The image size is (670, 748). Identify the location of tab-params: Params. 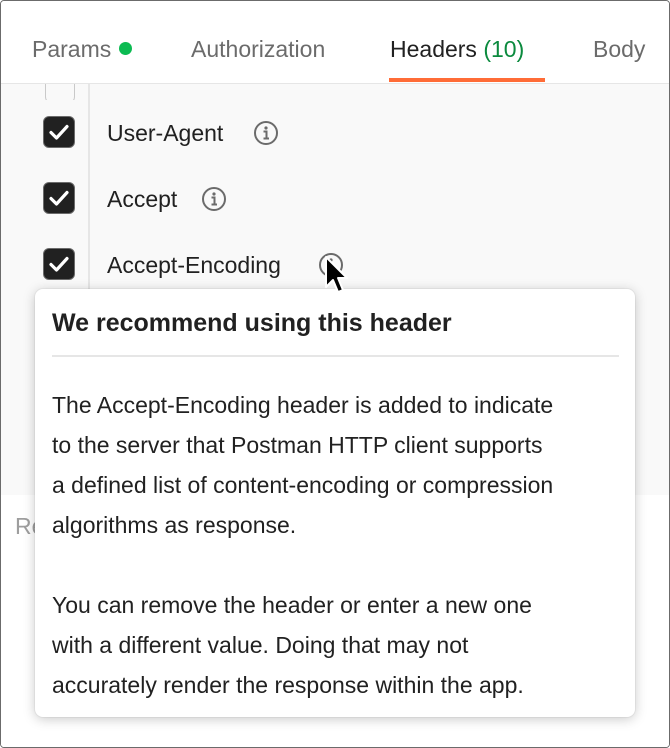
(82, 49).